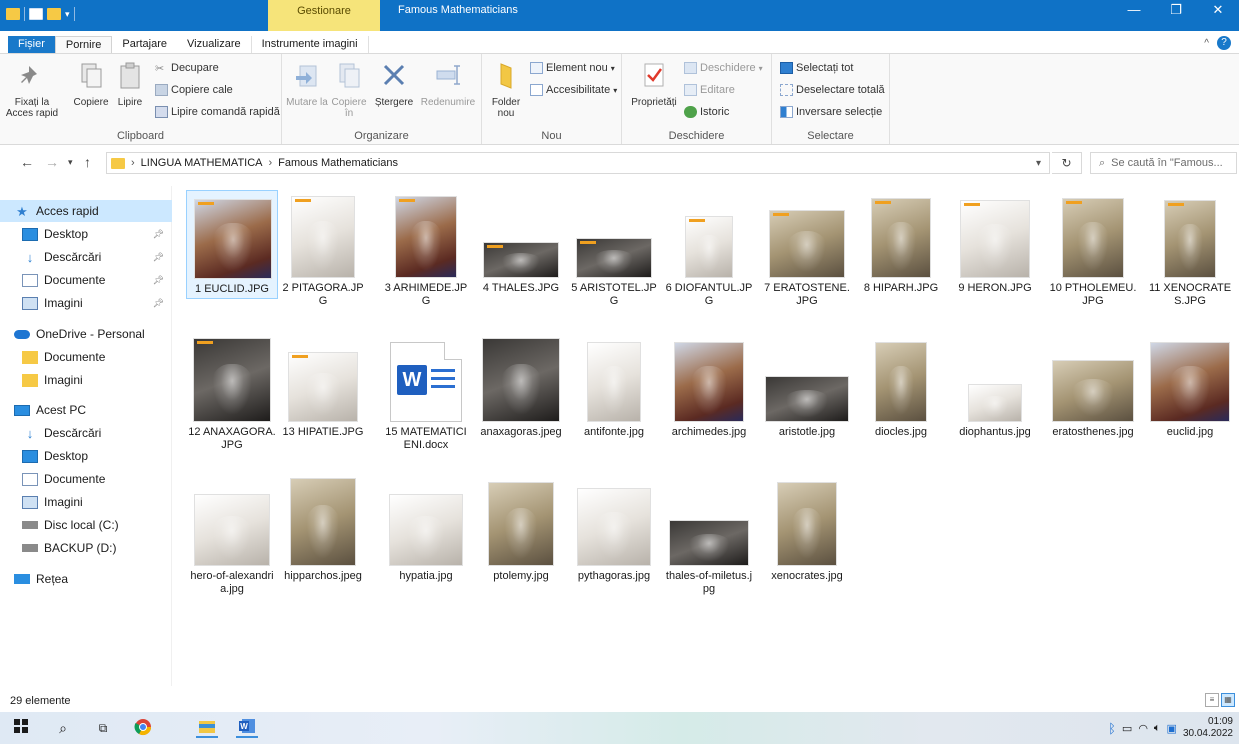 Image resolution: width=1239 pixels, height=744 pixels. Describe the element at coordinates (86, 433) in the screenshot. I see `nav-item-descărcări: ↓ Descărcări` at that location.